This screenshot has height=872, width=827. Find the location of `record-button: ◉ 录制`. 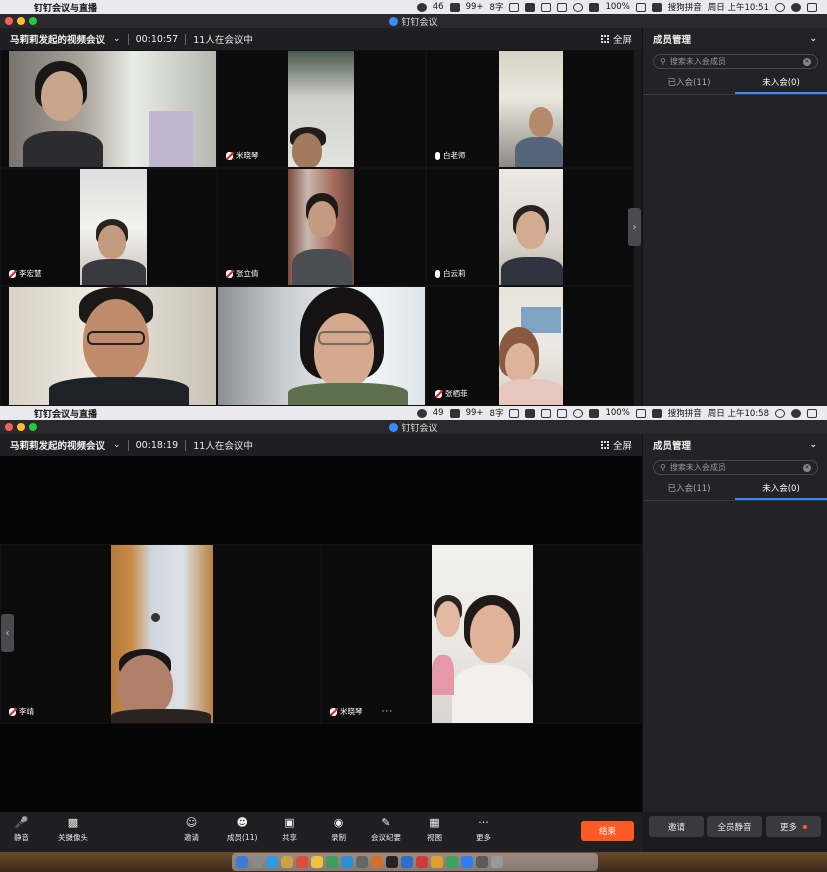

record-button: ◉ 录制 is located at coordinates (338, 829).